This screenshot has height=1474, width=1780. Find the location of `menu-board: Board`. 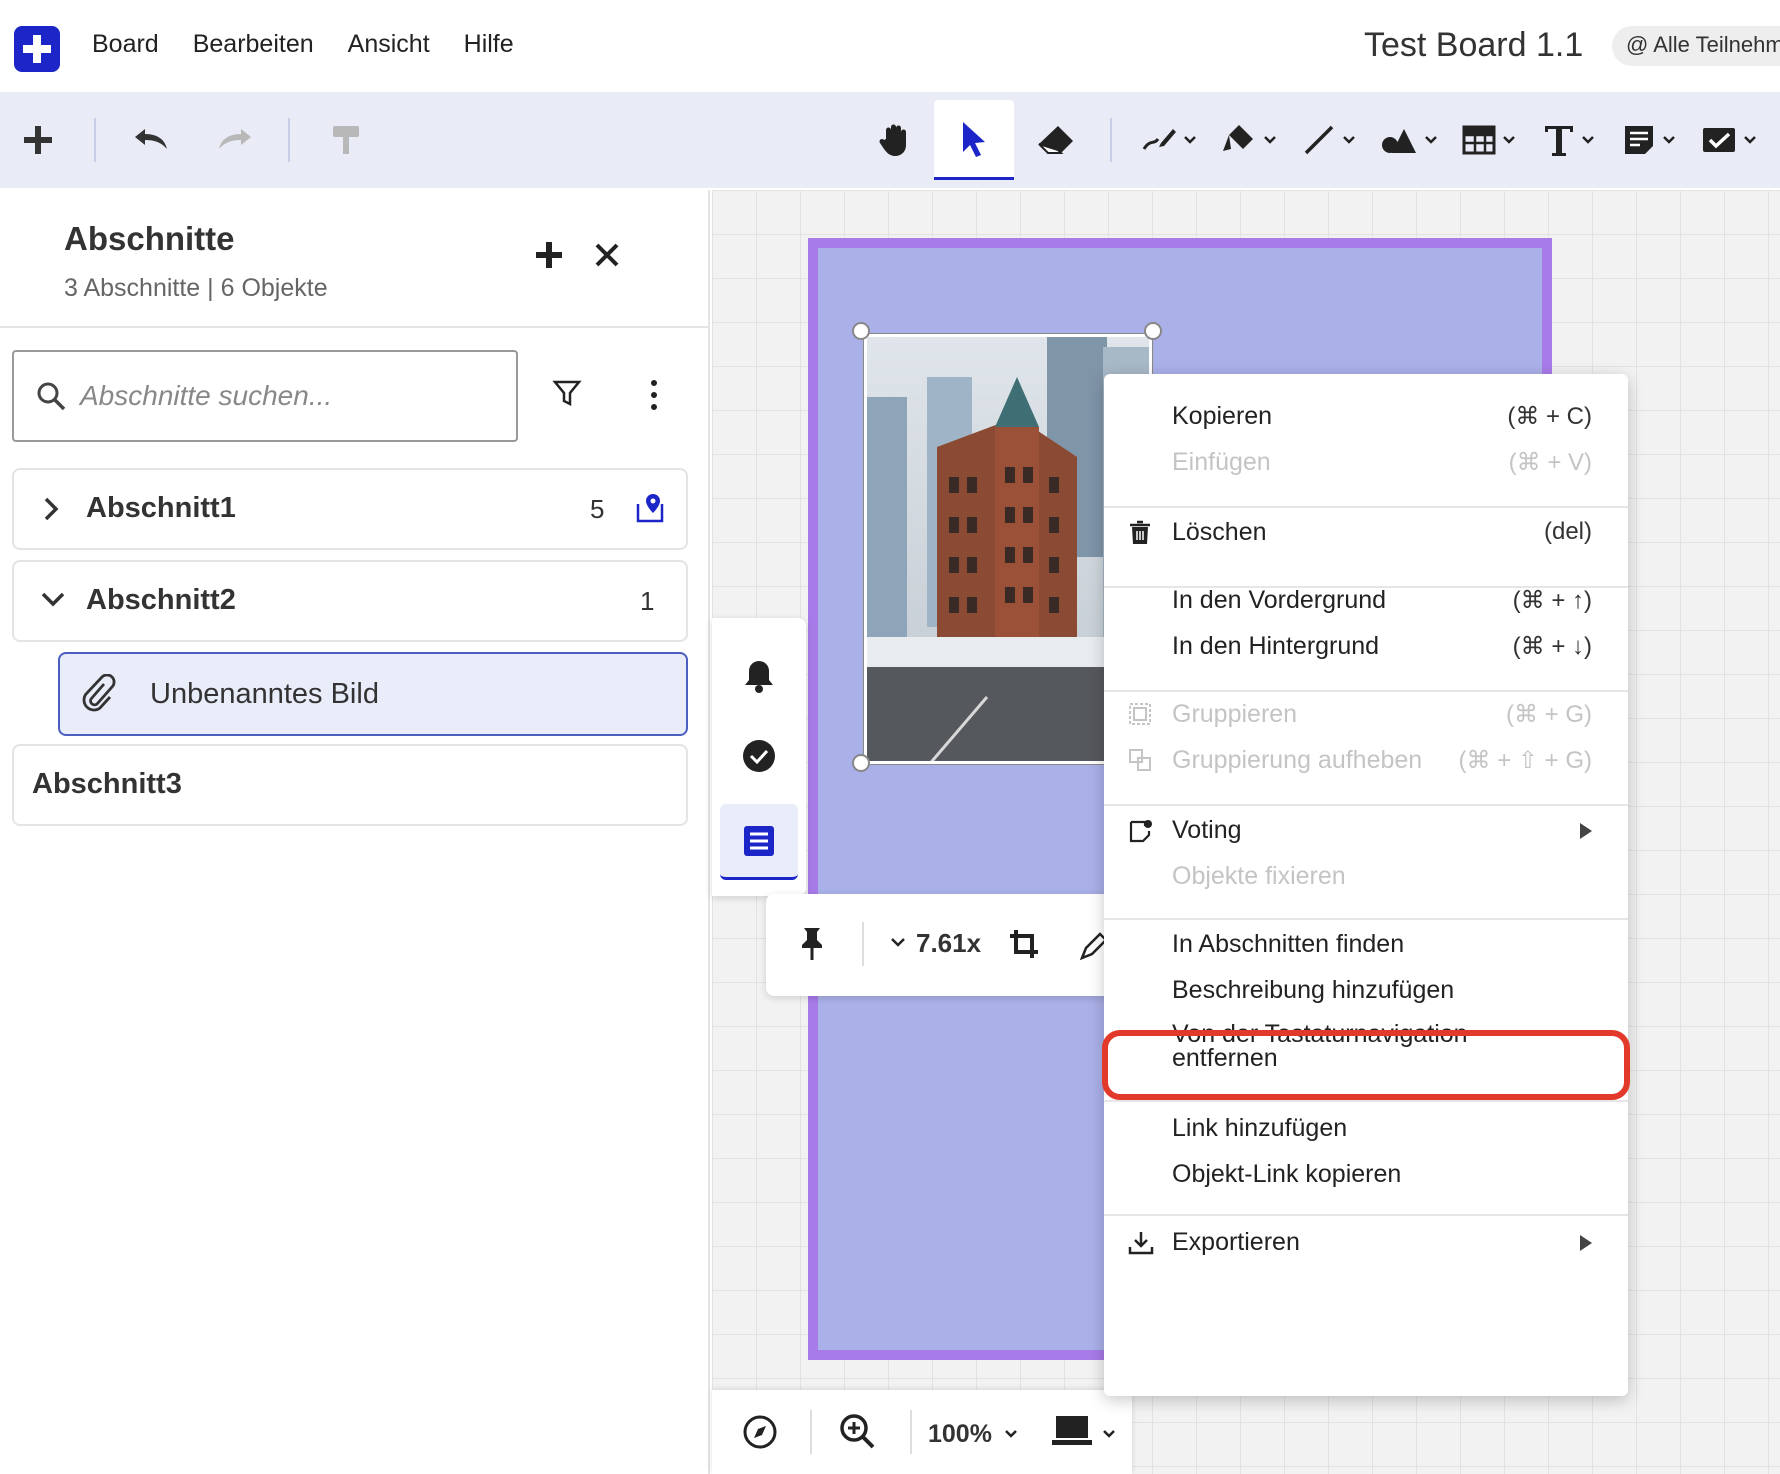

menu-board: Board is located at coordinates (125, 44).